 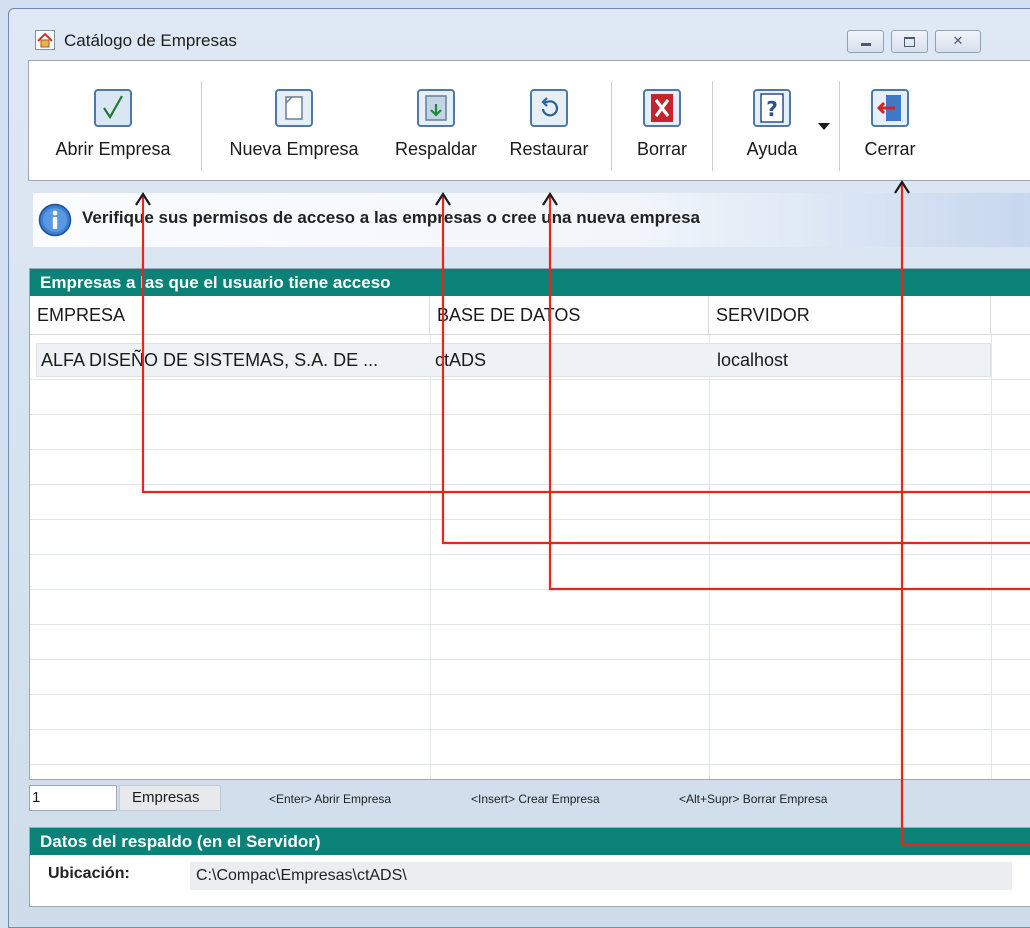 I want to click on delete-label: Borrar, so click(x=661, y=149).